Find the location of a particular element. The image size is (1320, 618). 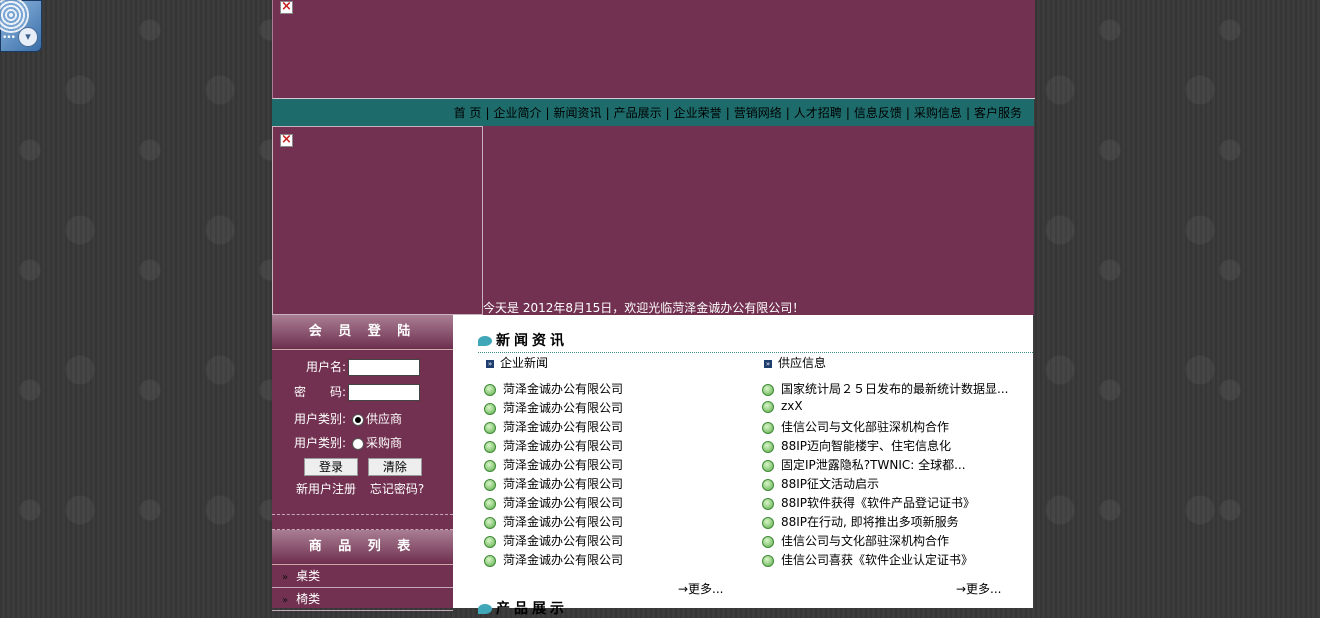

news-item: 88IP软件获得《软件产品登记证书》 is located at coordinates (868, 502).